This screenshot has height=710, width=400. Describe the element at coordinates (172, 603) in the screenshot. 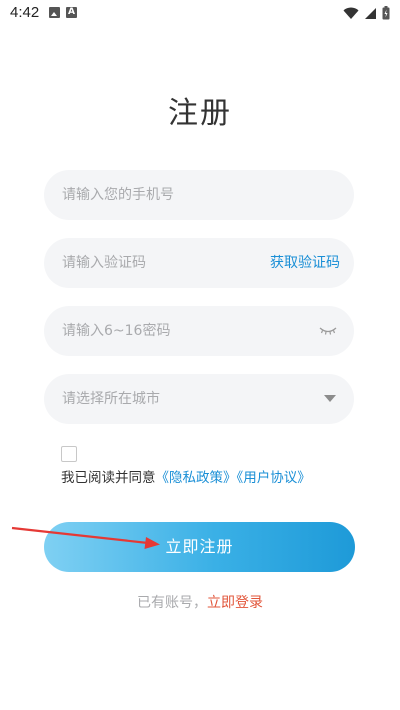

I see `has-account-text: 已有账号，` at that location.